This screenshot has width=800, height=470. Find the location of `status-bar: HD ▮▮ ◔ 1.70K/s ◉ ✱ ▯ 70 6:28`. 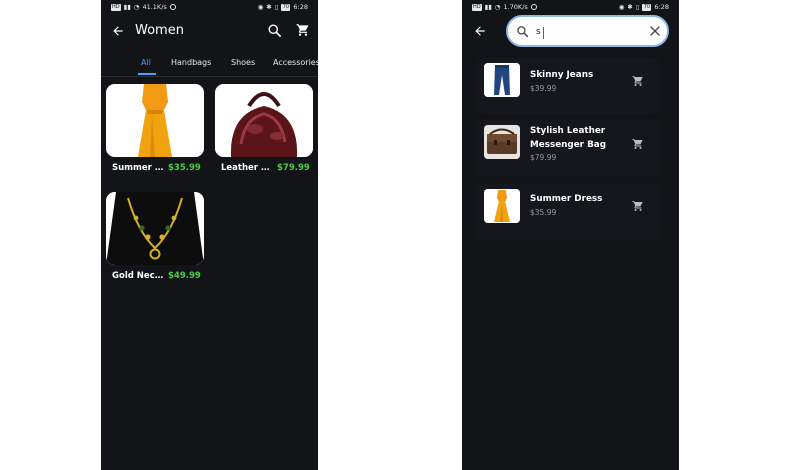

status-bar: HD ▮▮ ◔ 1.70K/s ◉ ✱ ▯ 70 6:28 is located at coordinates (570, 7).